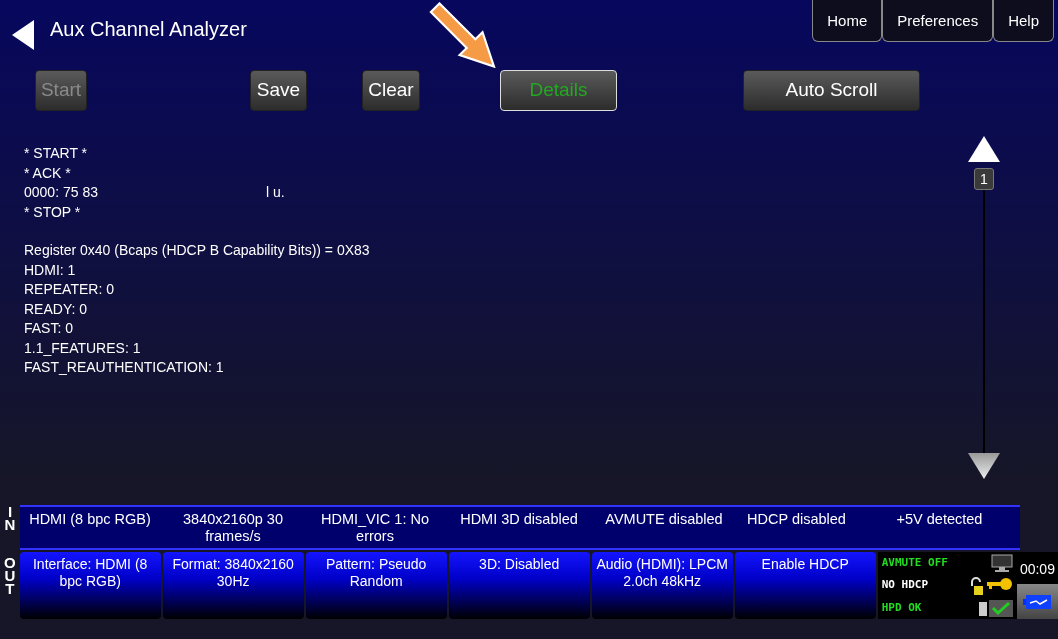 The height and width of the screenshot is (639, 1058). What do you see at coordinates (796, 519) in the screenshot?
I see `status-text: HDCP disabled` at bounding box center [796, 519].